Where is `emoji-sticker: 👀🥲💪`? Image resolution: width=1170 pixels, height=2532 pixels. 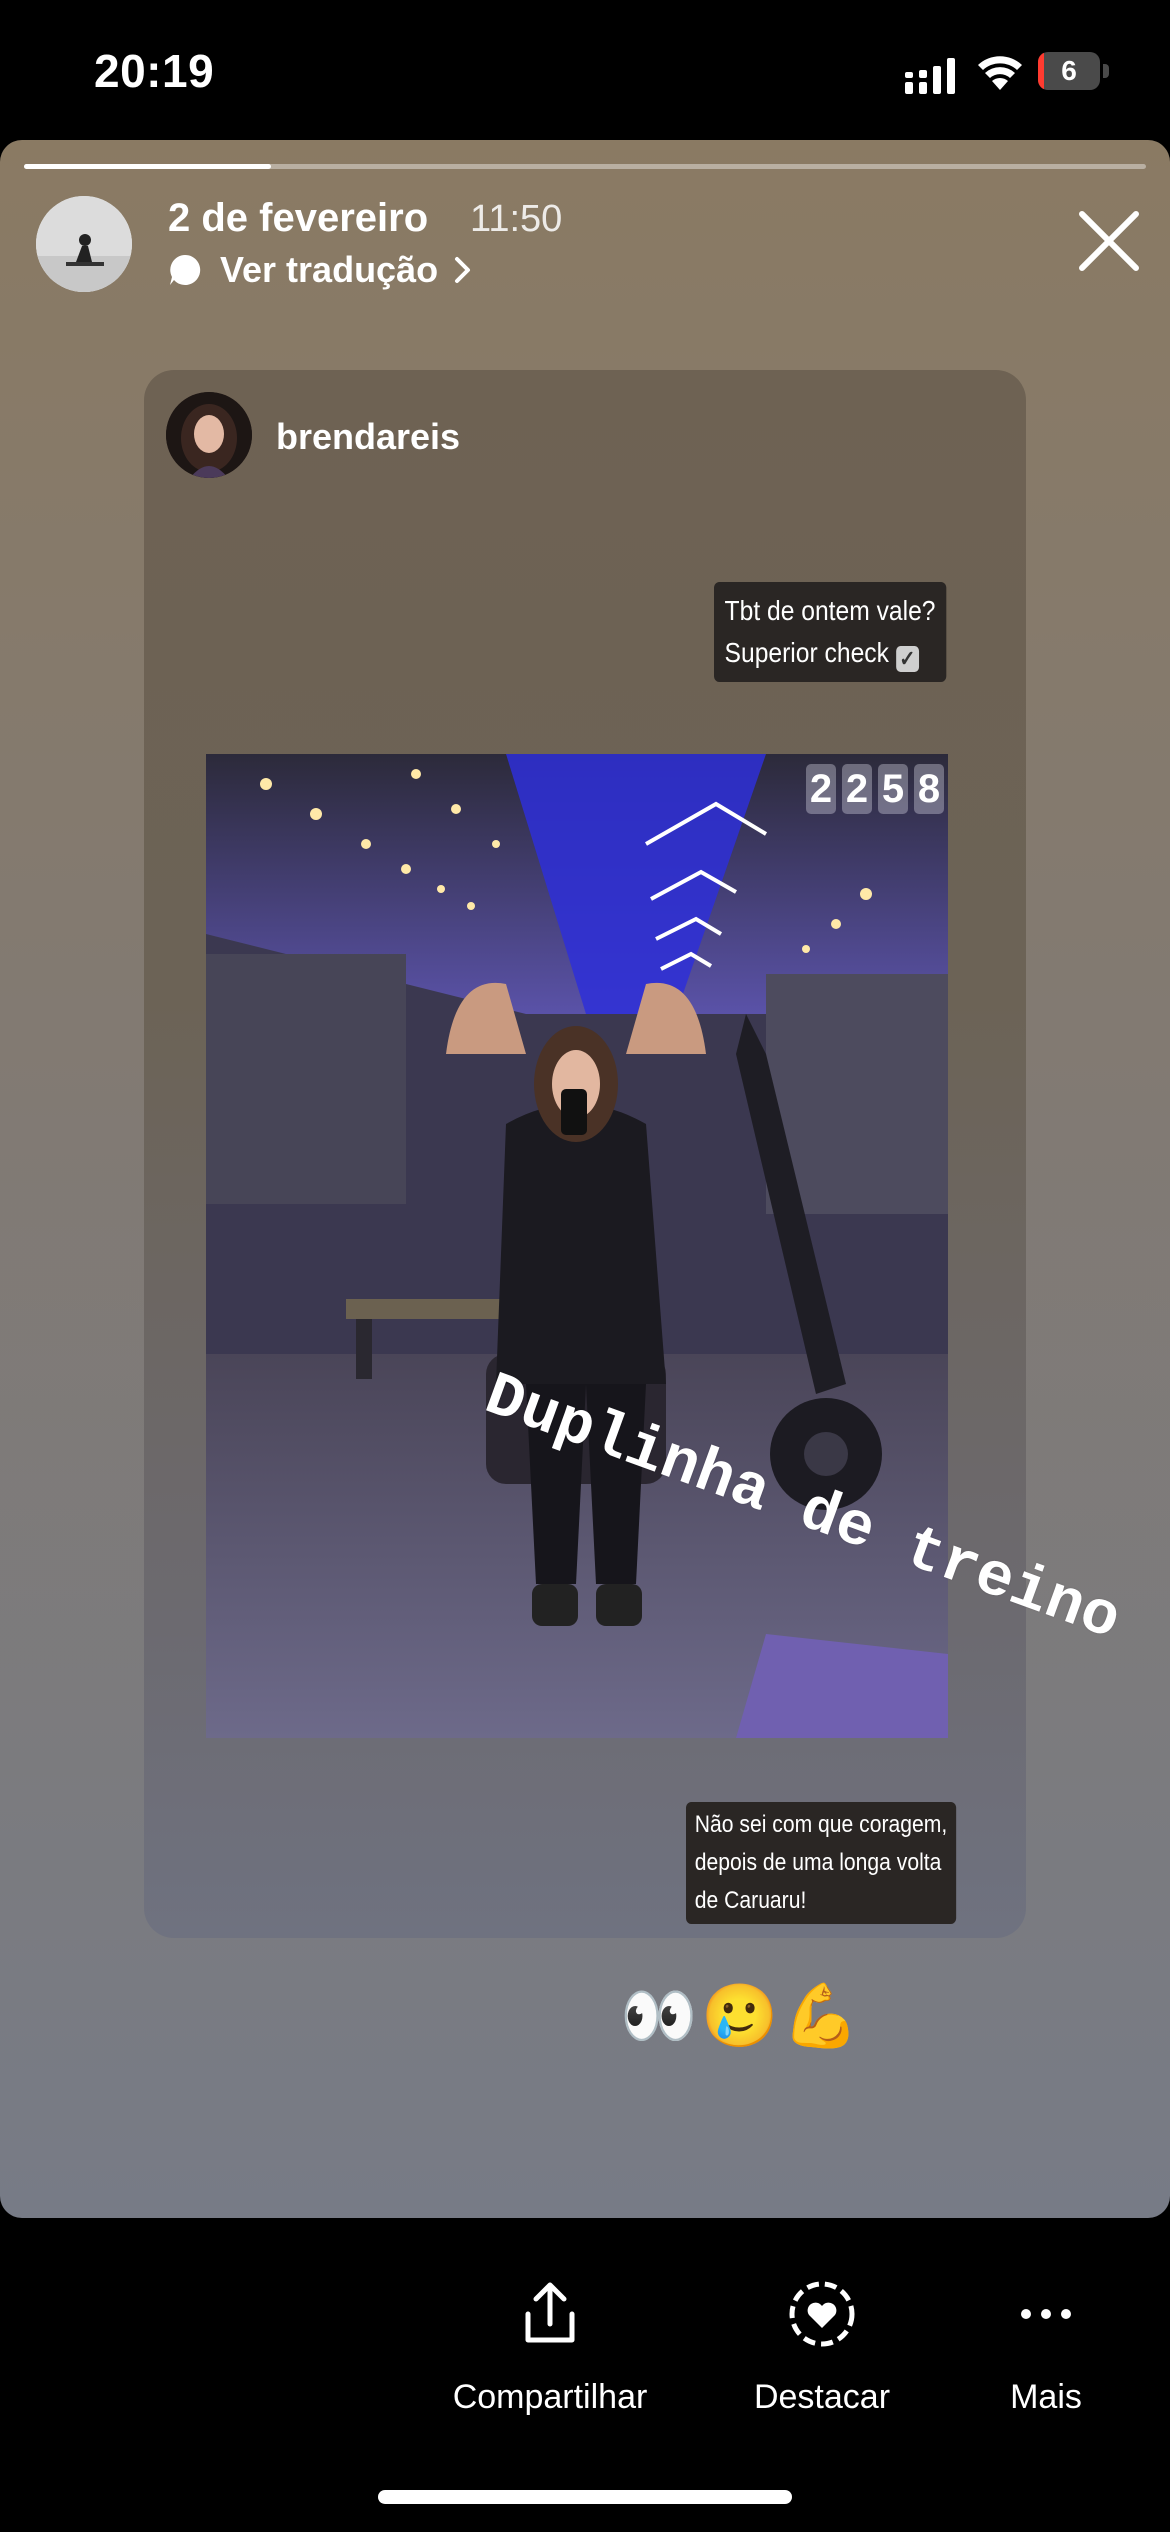 emoji-sticker: 👀🥲💪 is located at coordinates (742, 2015).